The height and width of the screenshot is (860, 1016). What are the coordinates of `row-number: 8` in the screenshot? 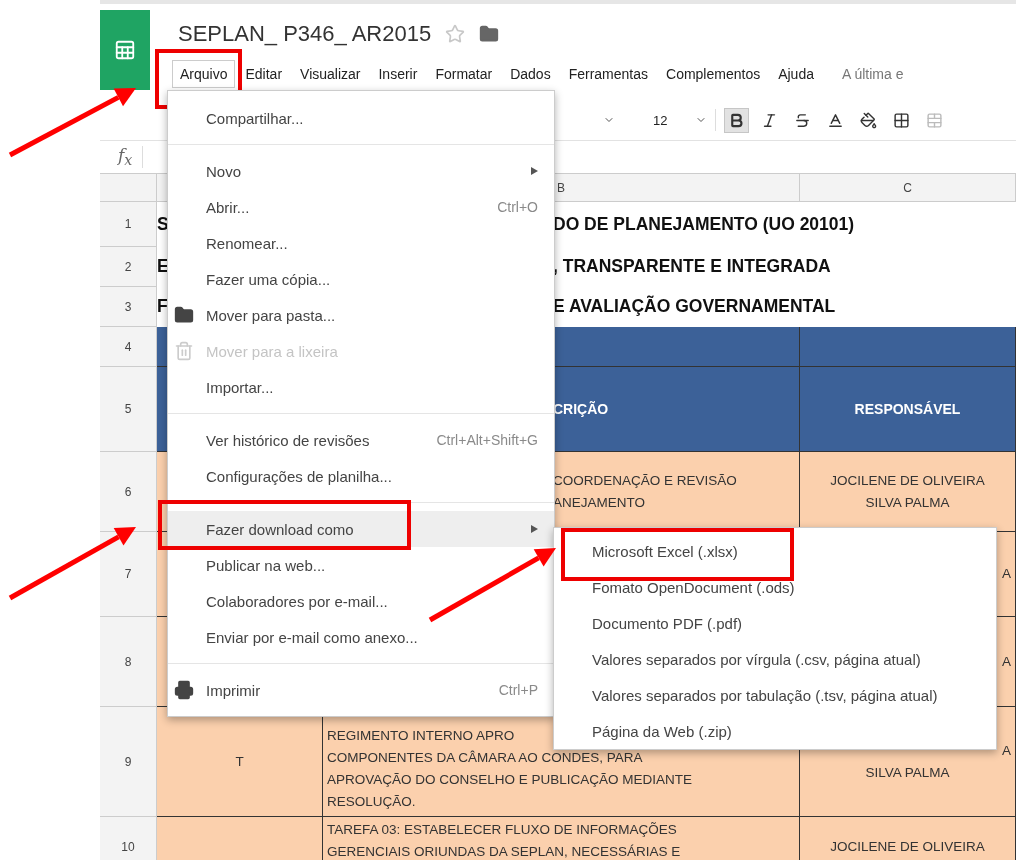 It's located at (128, 662).